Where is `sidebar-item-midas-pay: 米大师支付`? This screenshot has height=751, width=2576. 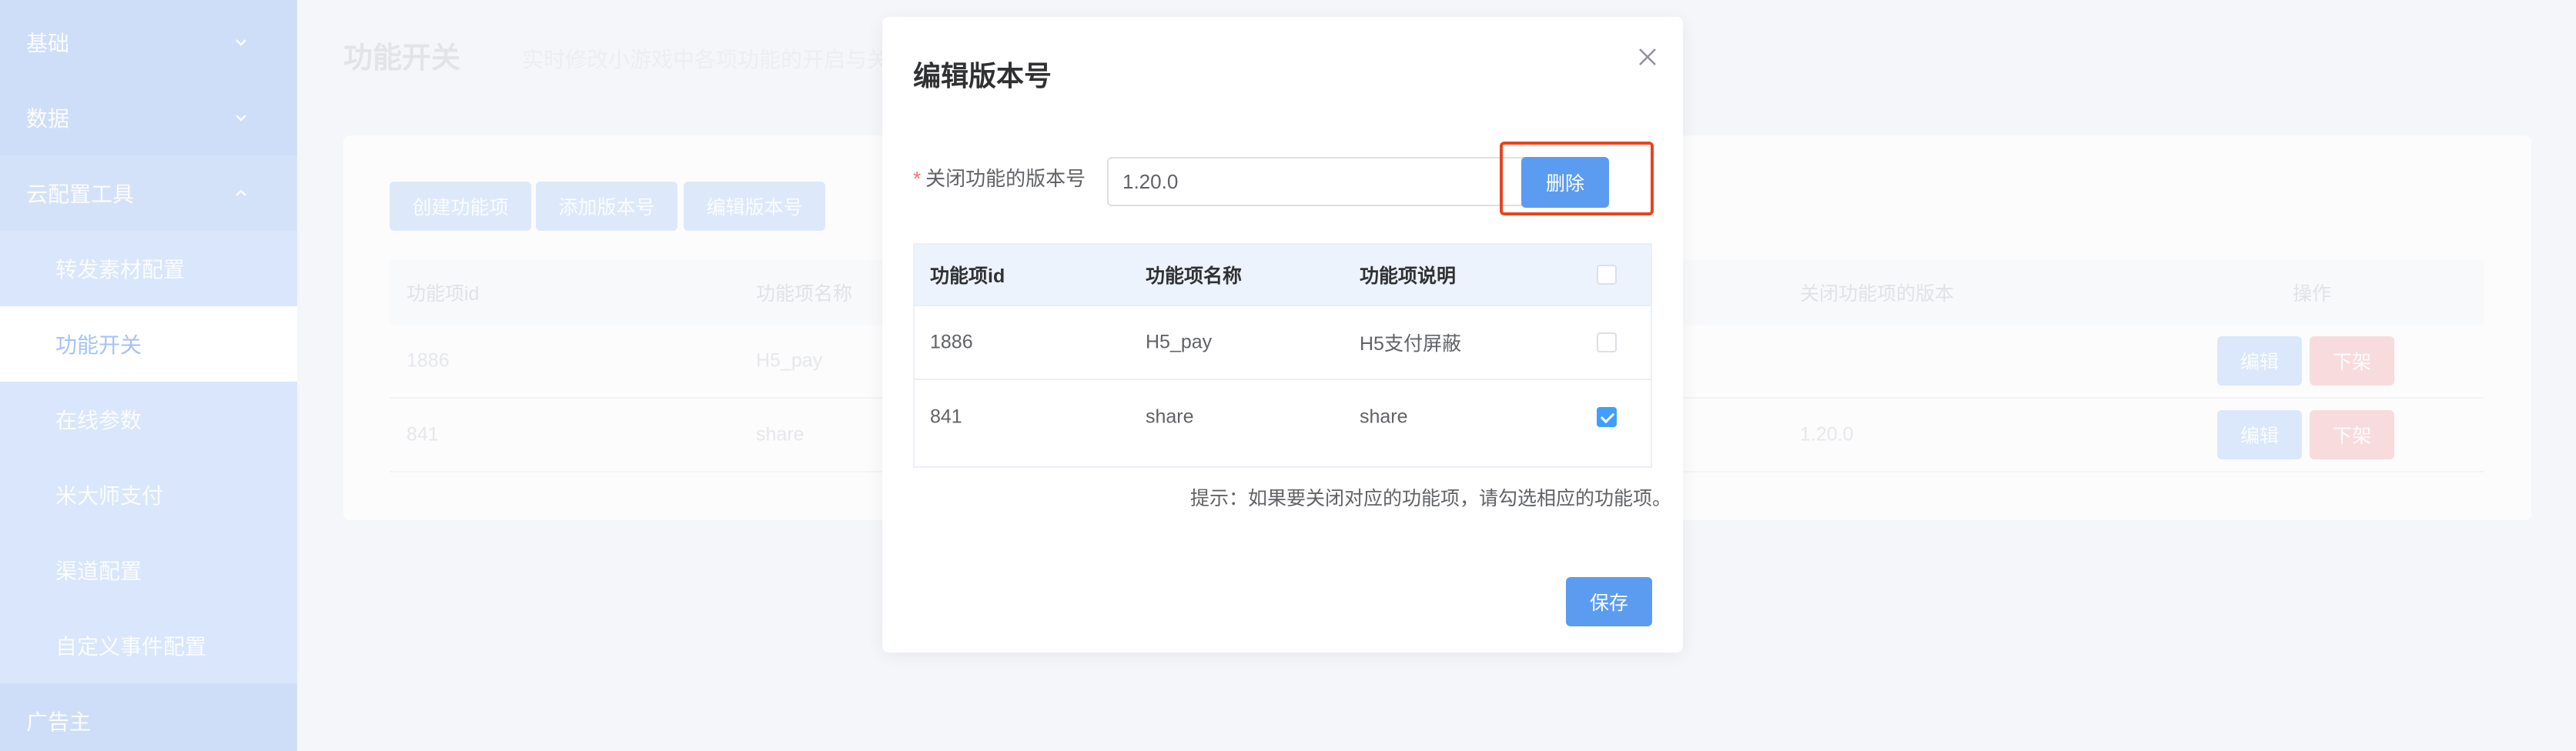 sidebar-item-midas-pay: 米大师支付 is located at coordinates (148, 495).